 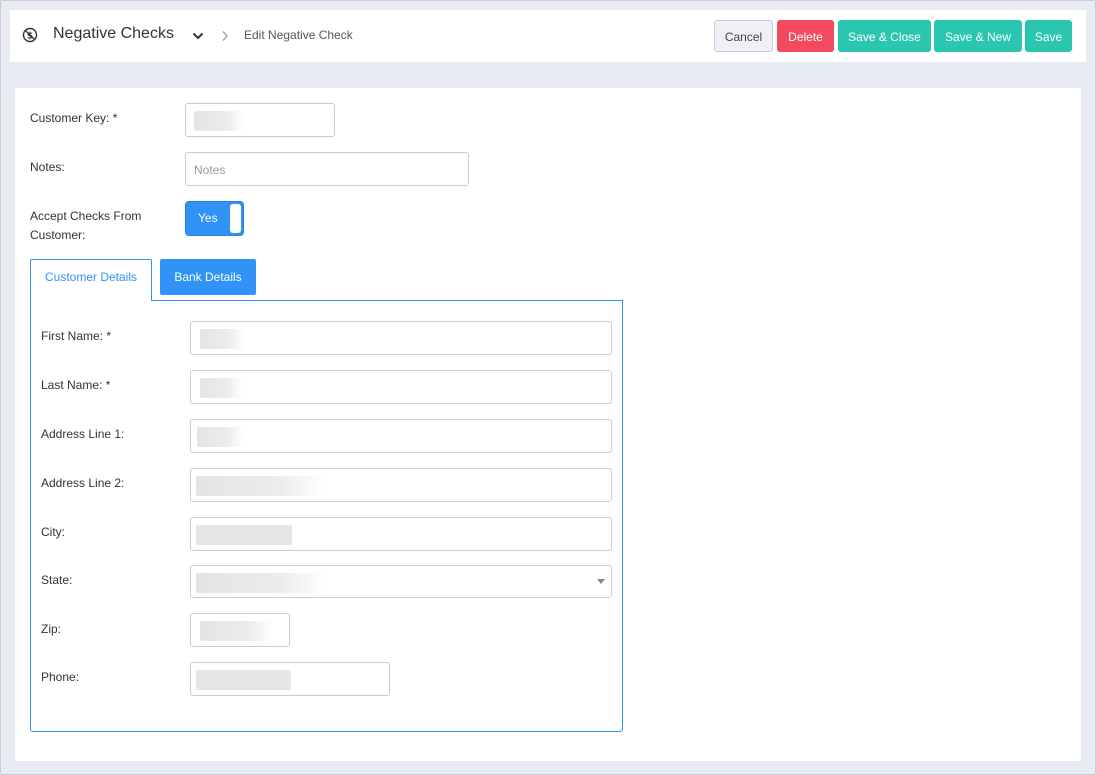 I want to click on address-line-2-label: Address Line 2:, so click(x=83, y=483).